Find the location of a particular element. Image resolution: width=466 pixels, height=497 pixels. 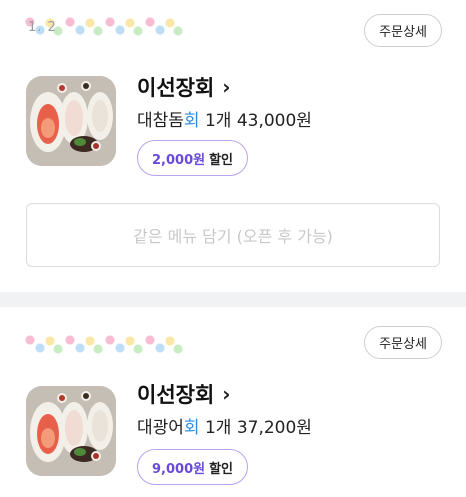

redacted-order-date is located at coordinates (104, 345).